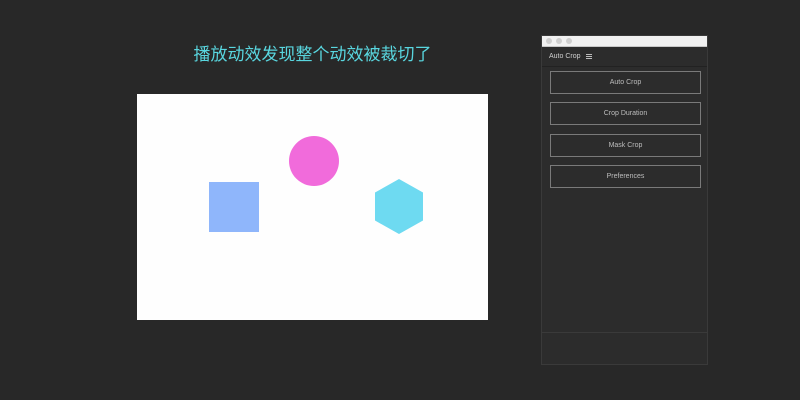  I want to click on shapes-layer, so click(316, 185).